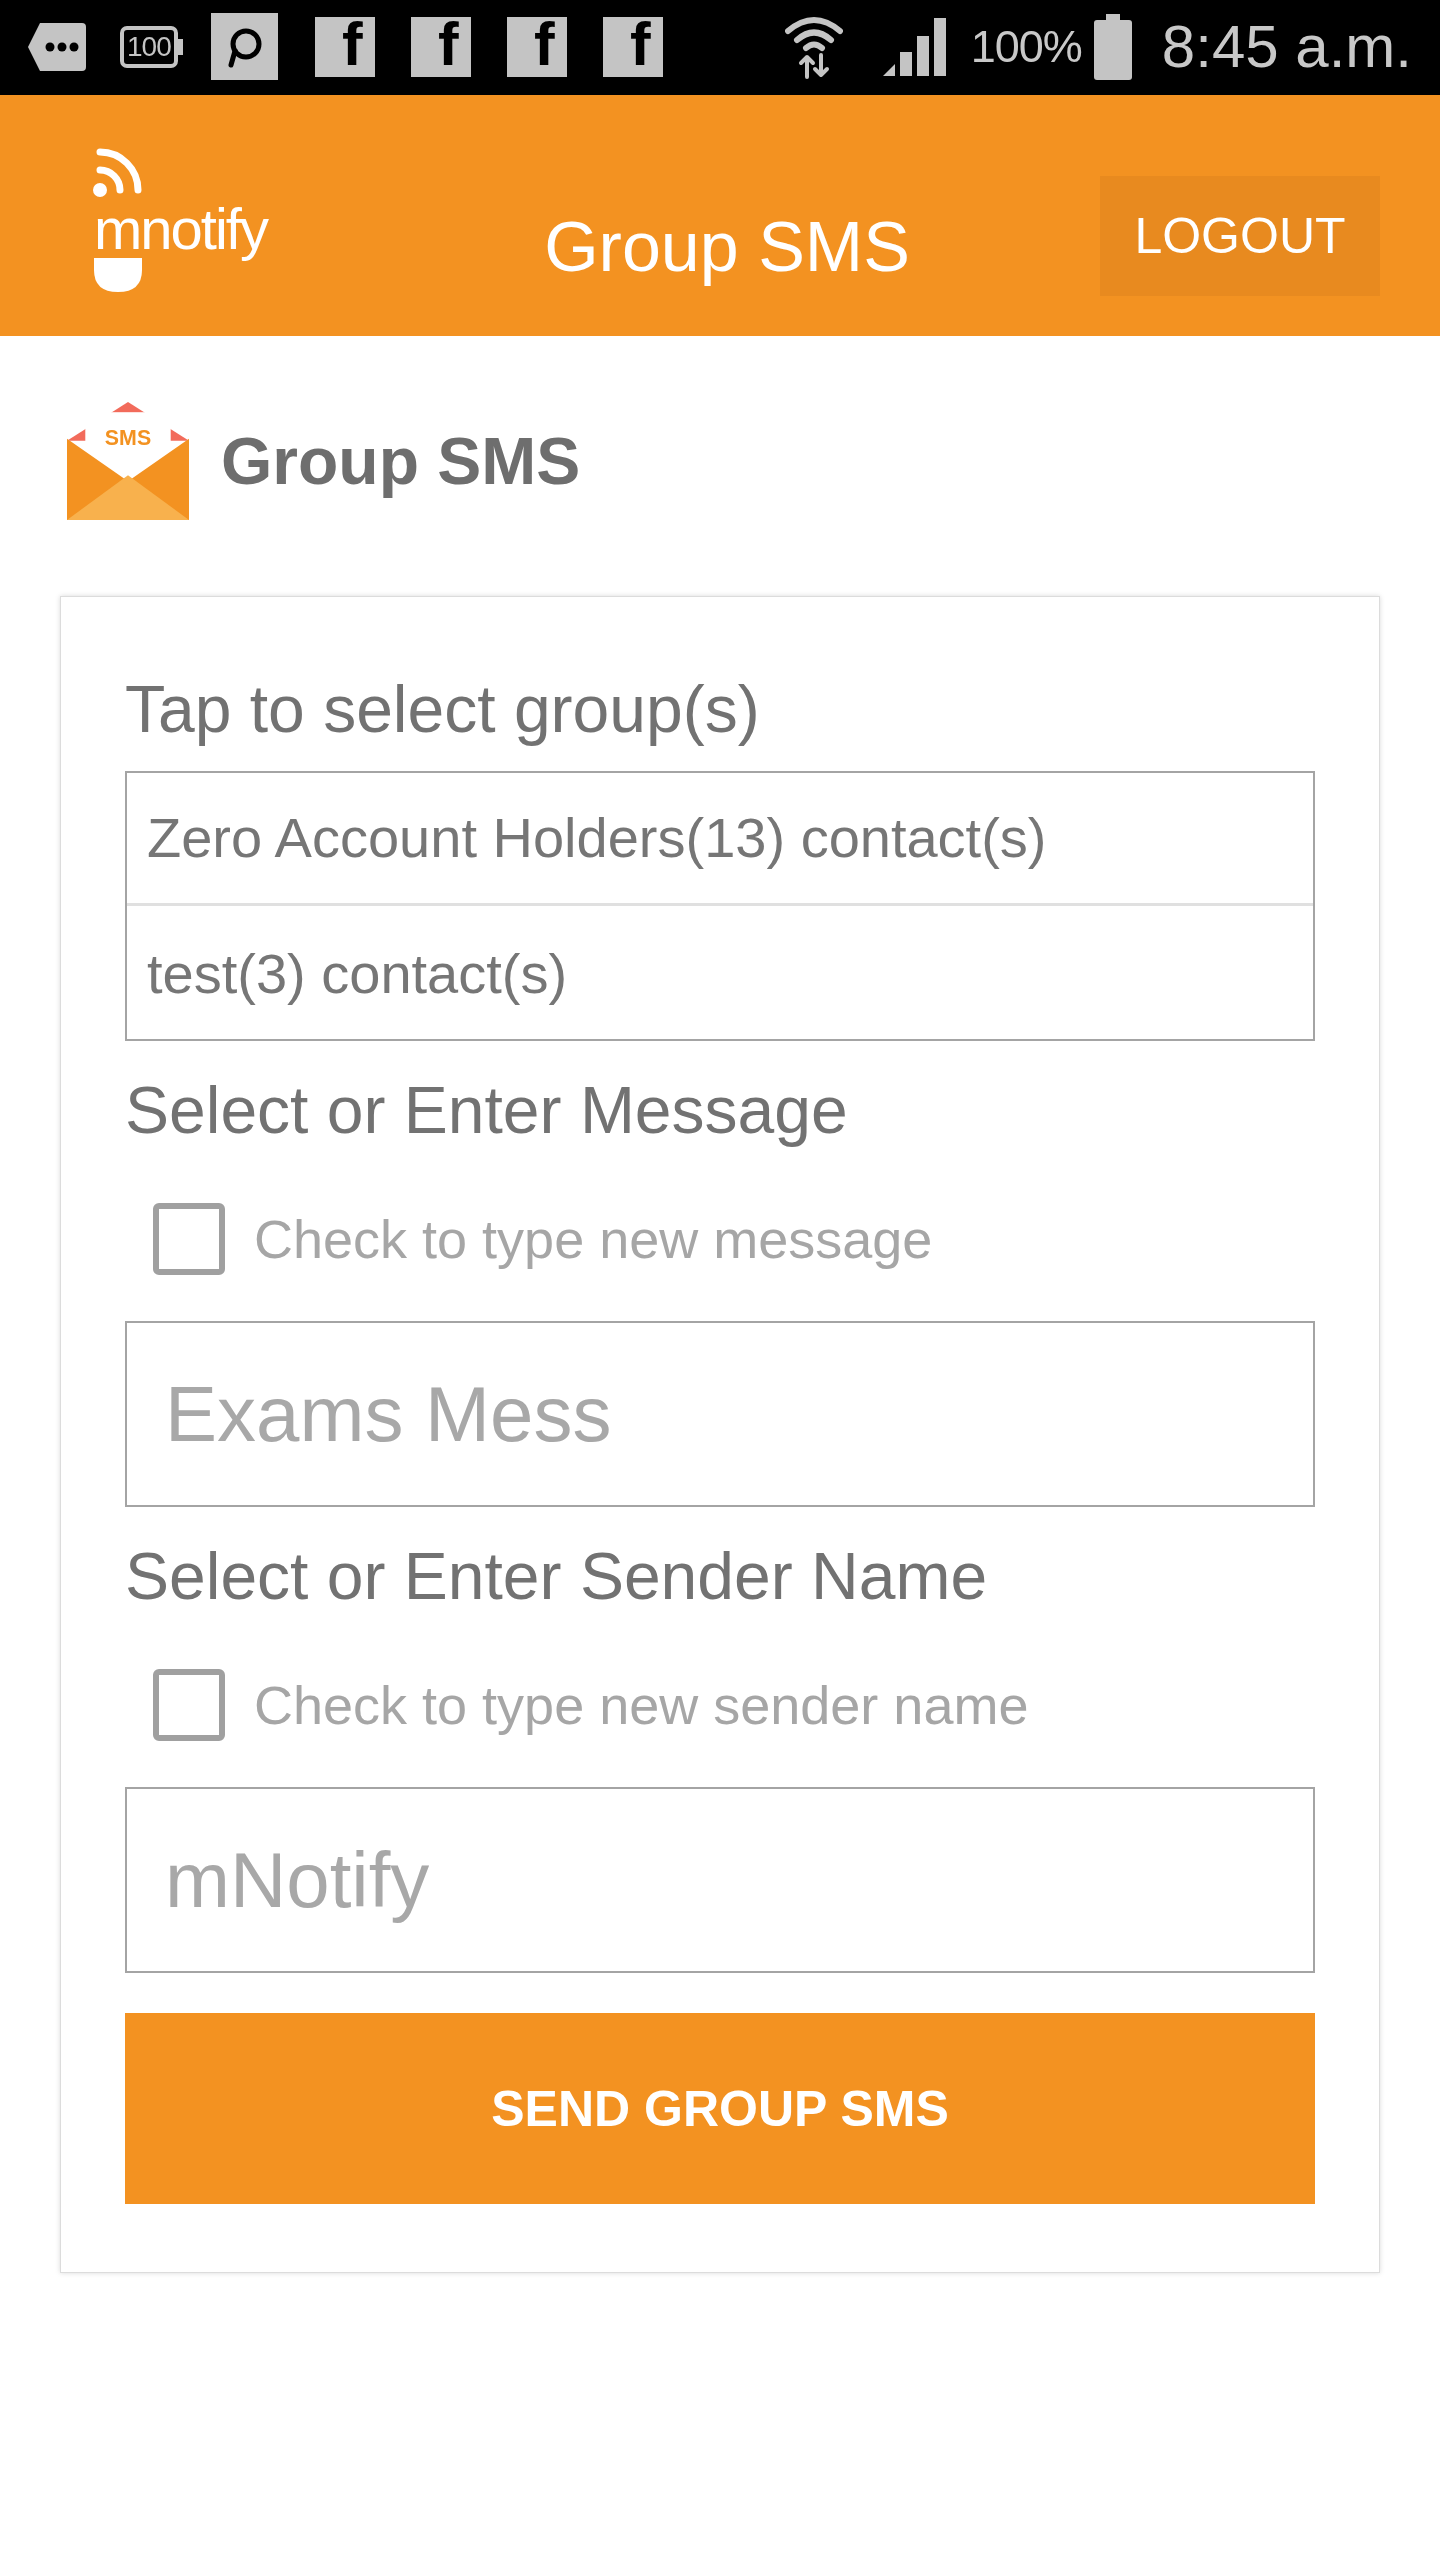  I want to click on battery-percent: 100%, so click(1026, 46).